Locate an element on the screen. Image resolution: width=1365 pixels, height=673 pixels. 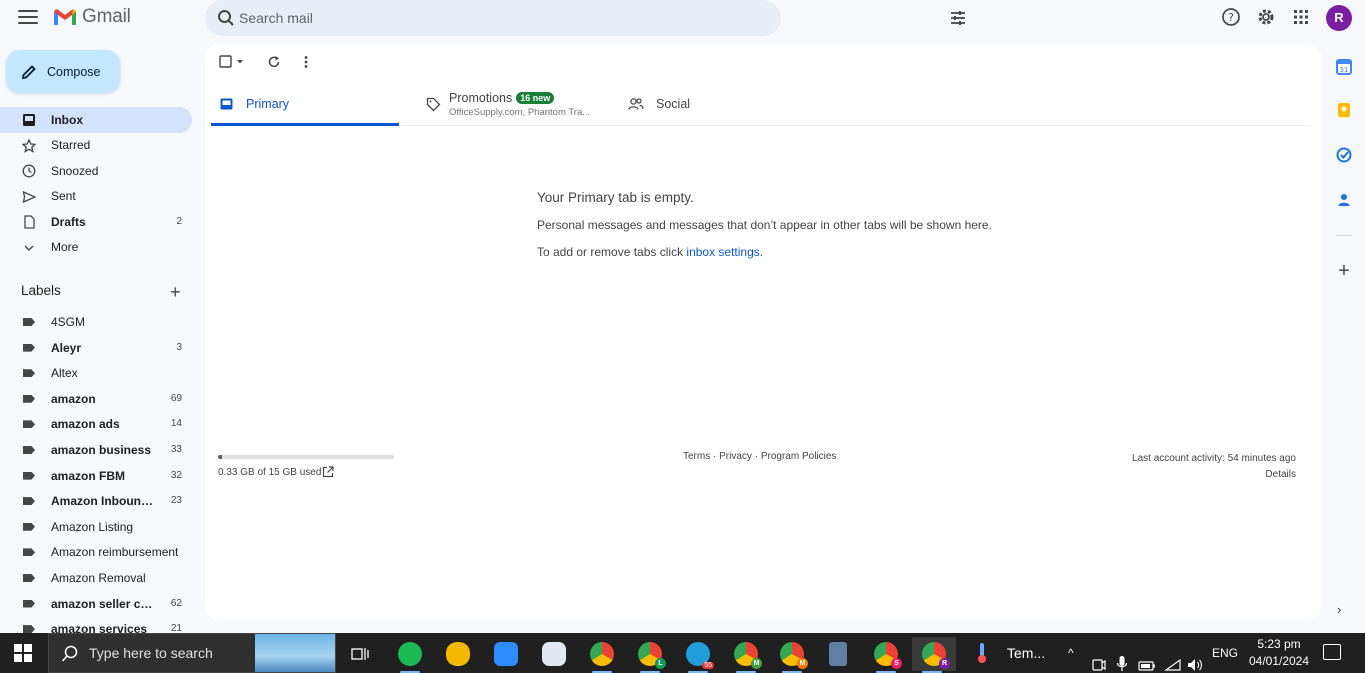
tab-label: Social is located at coordinates (673, 104).